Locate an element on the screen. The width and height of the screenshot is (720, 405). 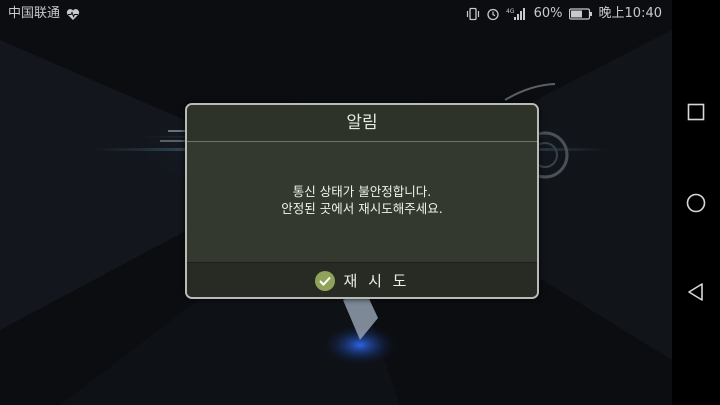
dialog-message: 통신 상태가 불안정합니다. 안정된 곳에서 재시도해주세요. is located at coordinates (362, 200).